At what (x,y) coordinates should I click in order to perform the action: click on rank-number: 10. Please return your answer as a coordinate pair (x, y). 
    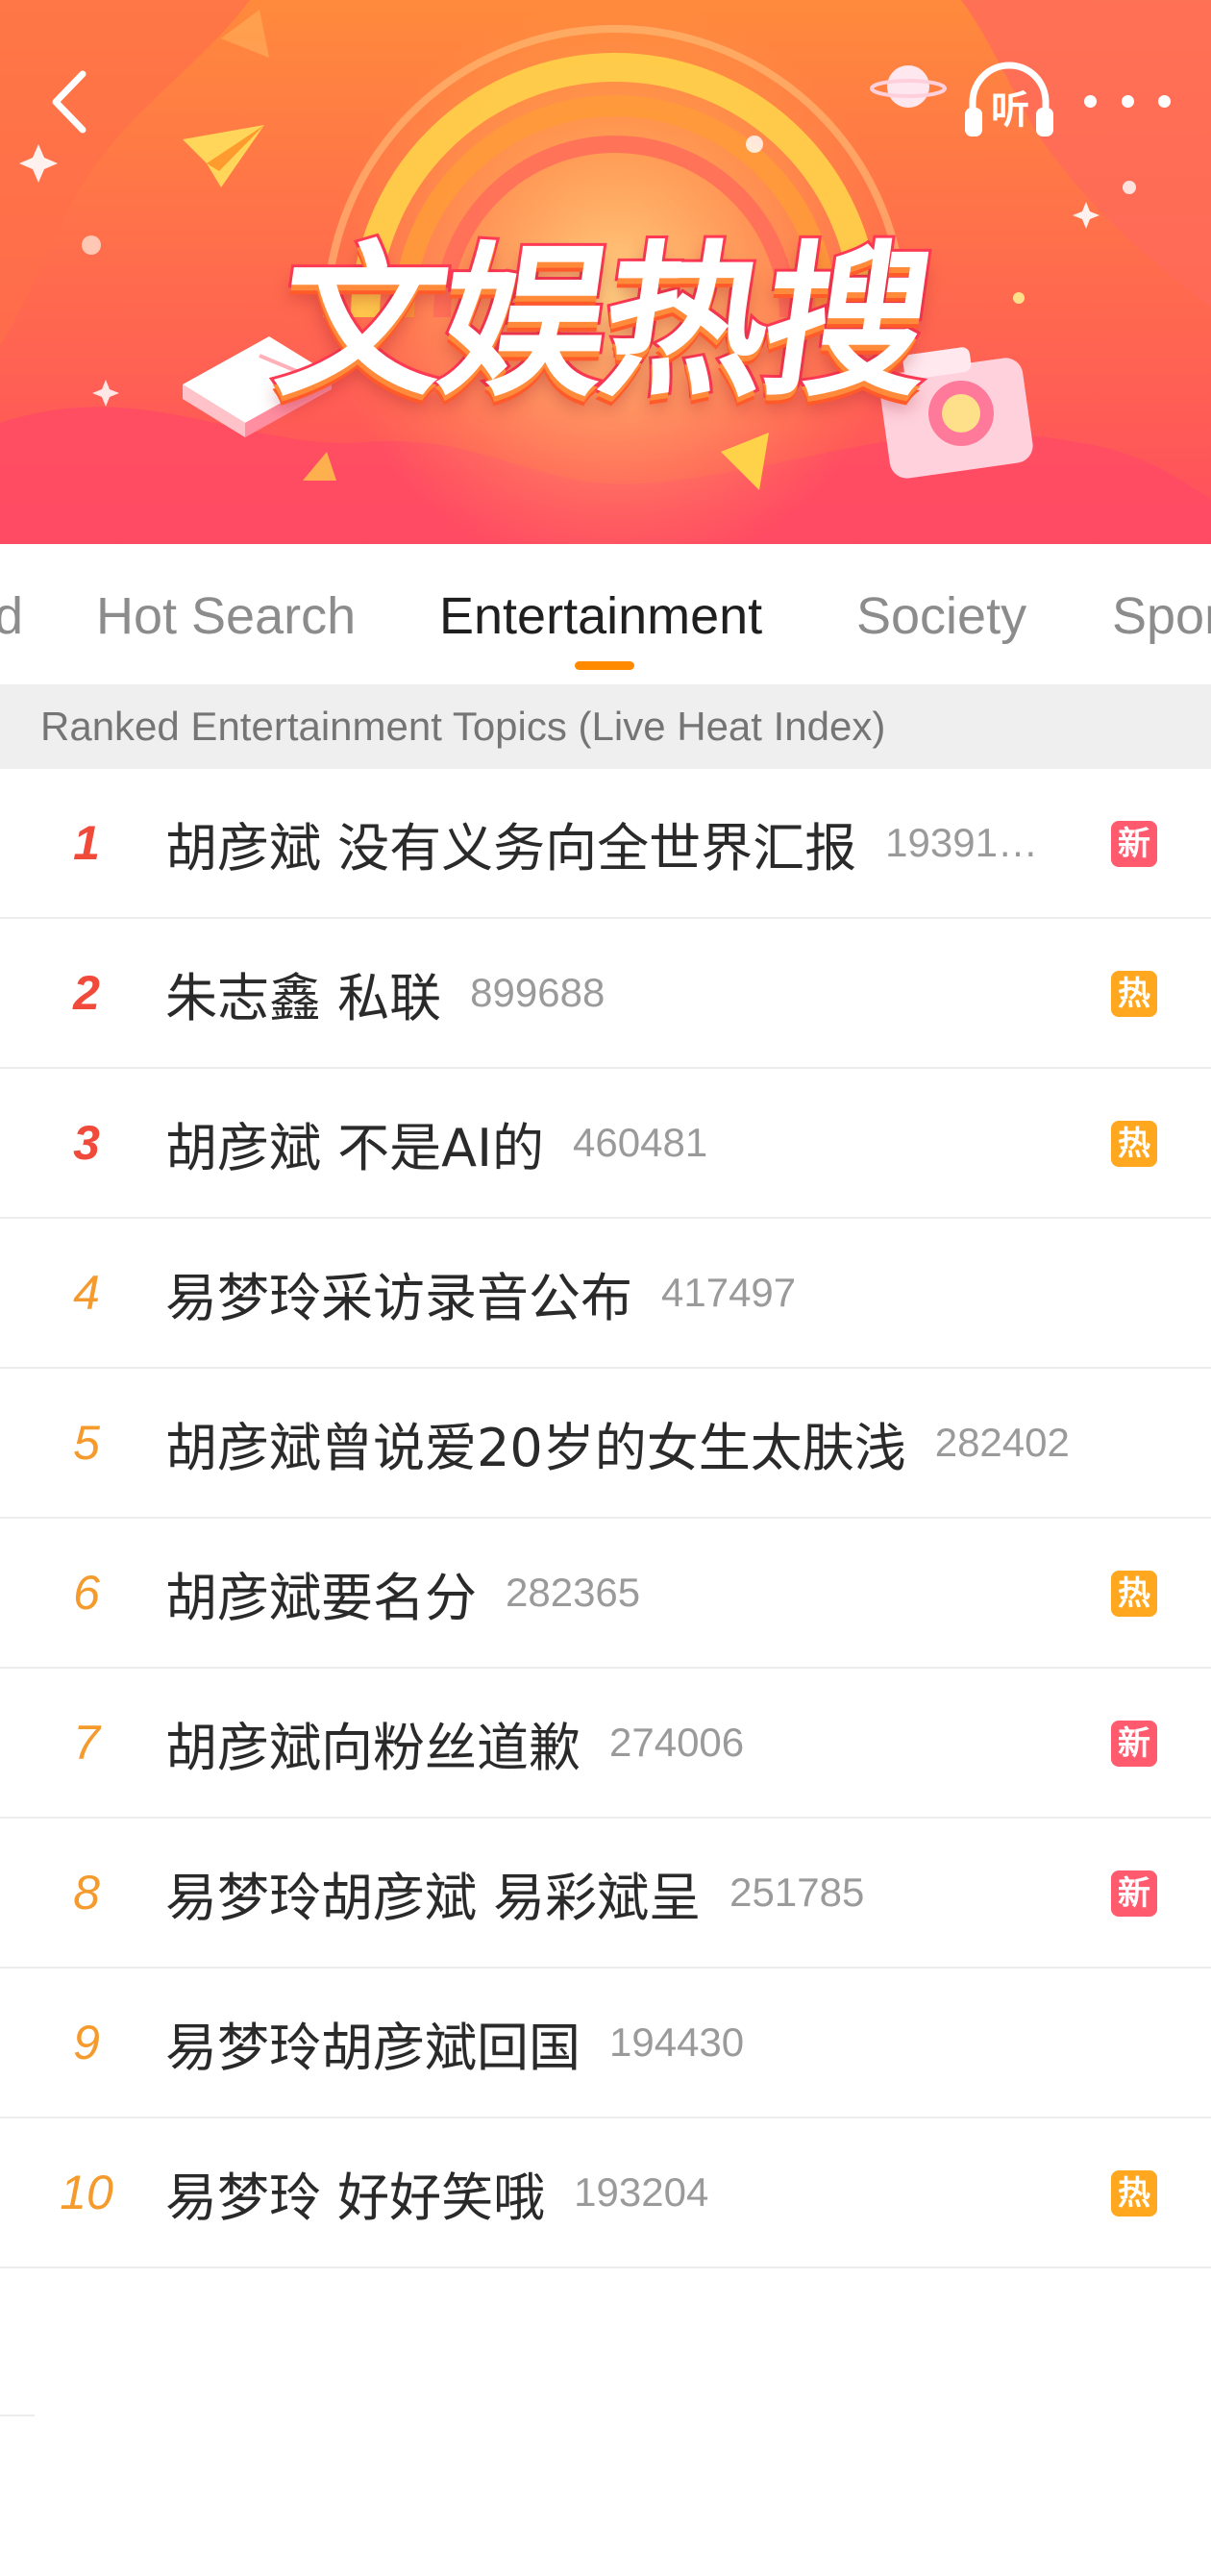
    Looking at the image, I should click on (86, 2192).